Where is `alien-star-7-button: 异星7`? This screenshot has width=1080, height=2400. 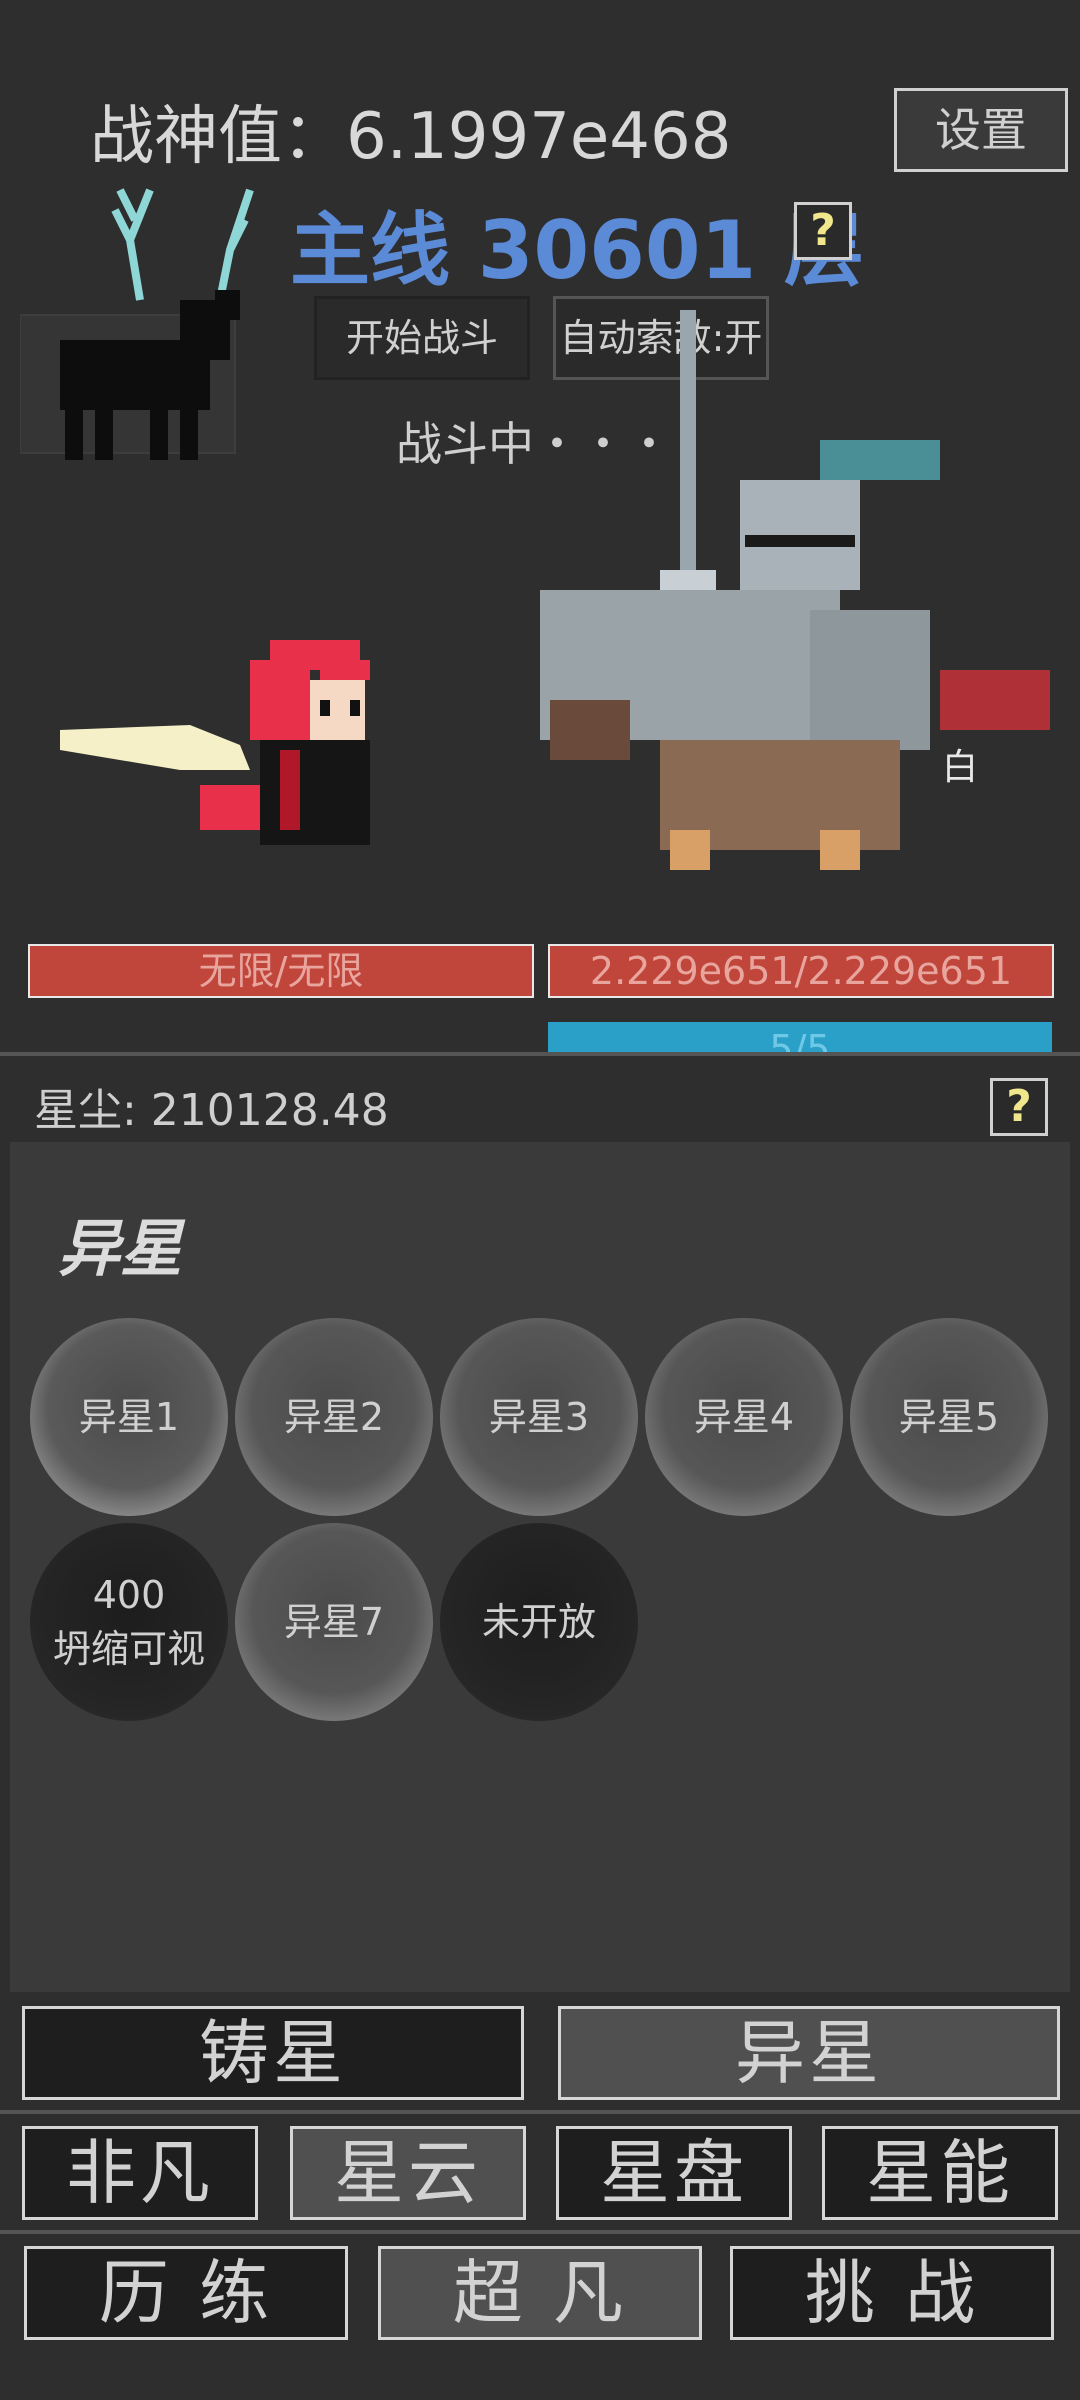
alien-star-7-button: 异星7 is located at coordinates (334, 1622).